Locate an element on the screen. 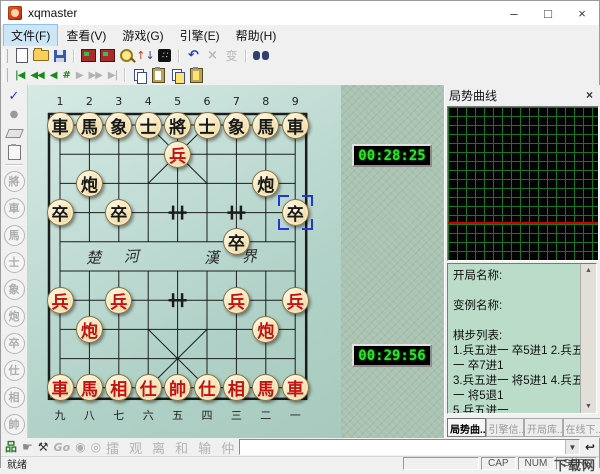  point-button: ● is located at coordinates (14, 115).